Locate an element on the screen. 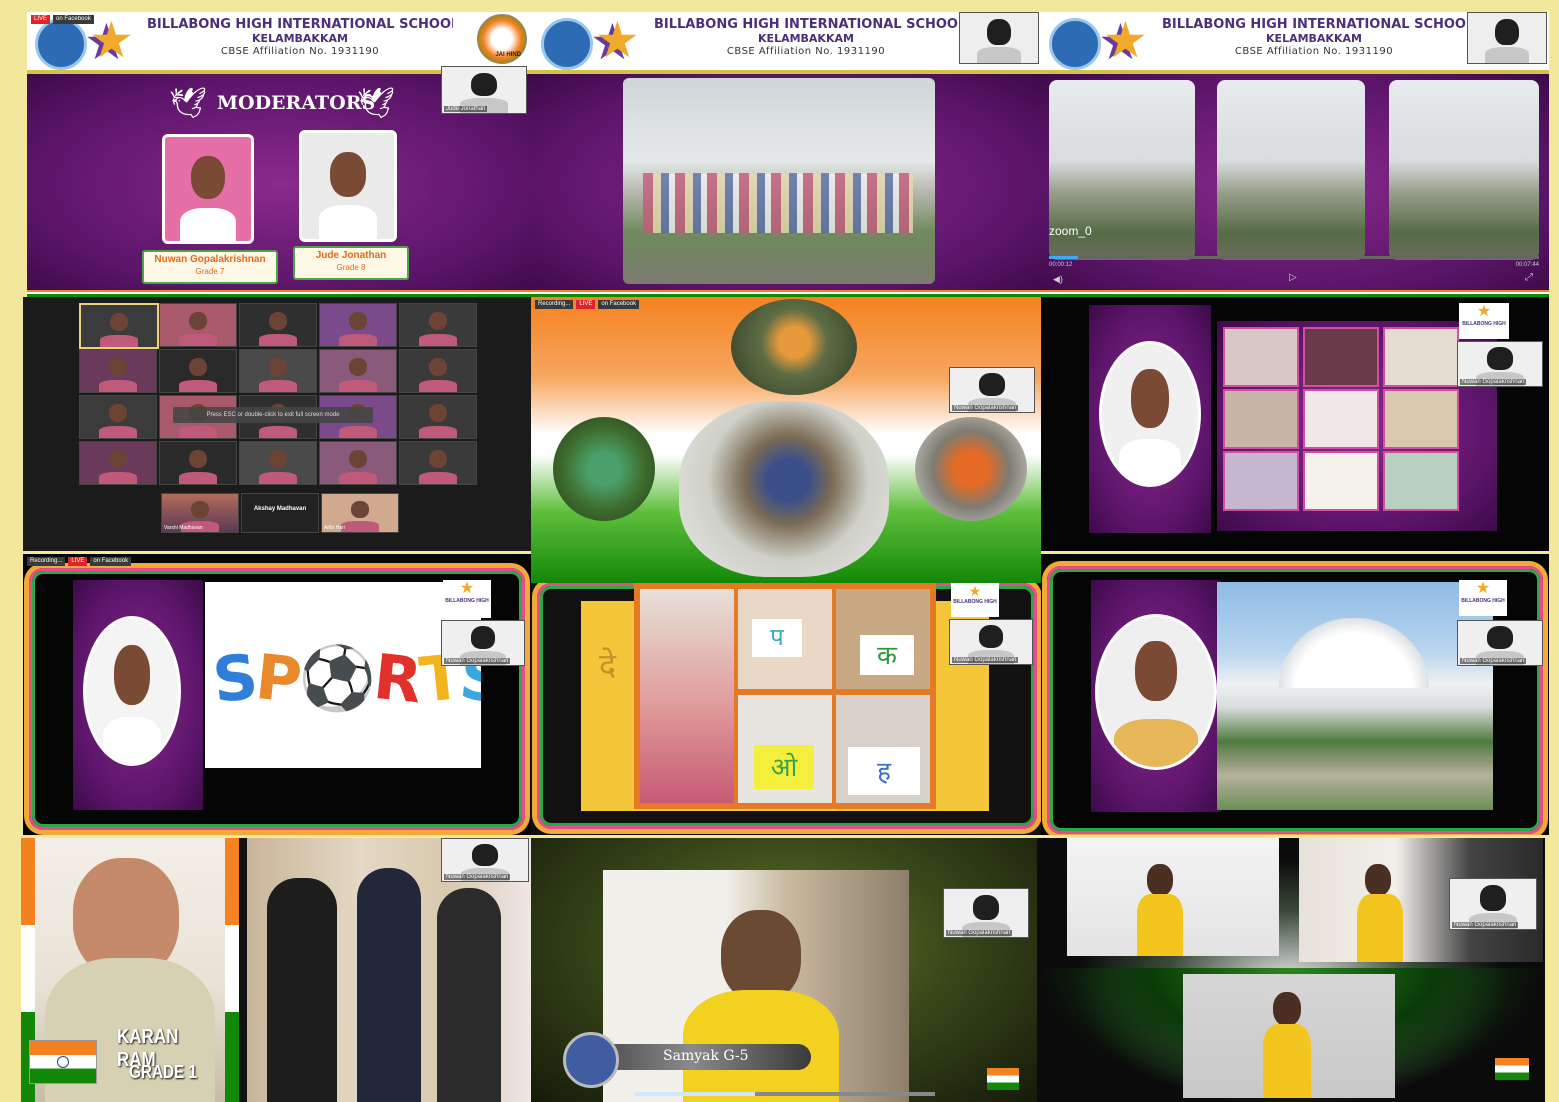  moderator-card-1: Nuwan Gopalakrishnan Grade 7 is located at coordinates (210, 267).